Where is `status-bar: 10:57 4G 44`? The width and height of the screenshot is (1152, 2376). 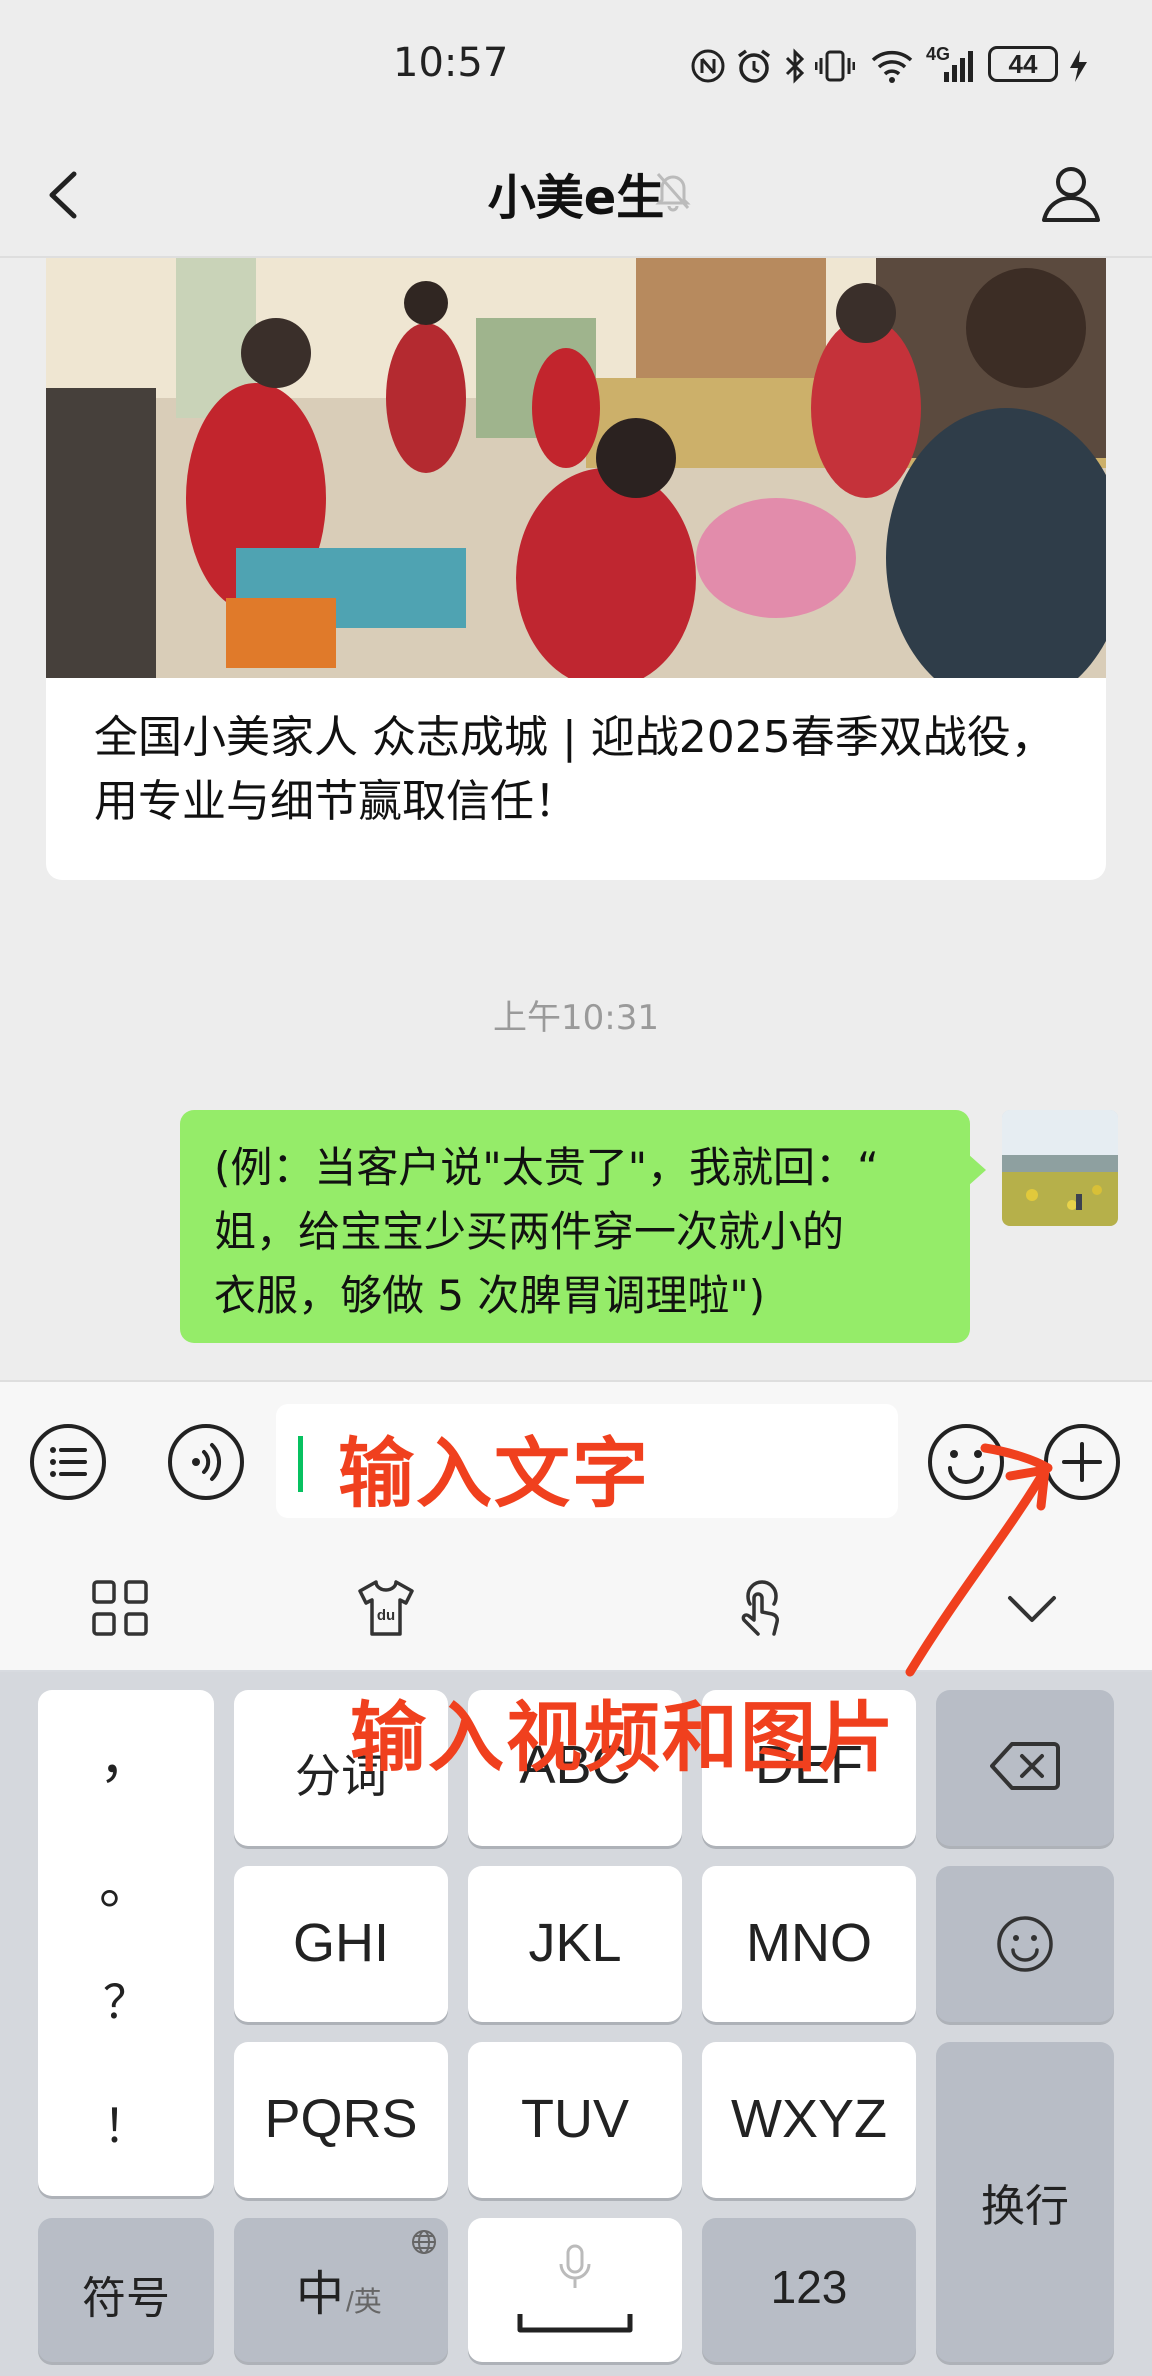 status-bar: 10:57 4G 44 is located at coordinates (576, 65).